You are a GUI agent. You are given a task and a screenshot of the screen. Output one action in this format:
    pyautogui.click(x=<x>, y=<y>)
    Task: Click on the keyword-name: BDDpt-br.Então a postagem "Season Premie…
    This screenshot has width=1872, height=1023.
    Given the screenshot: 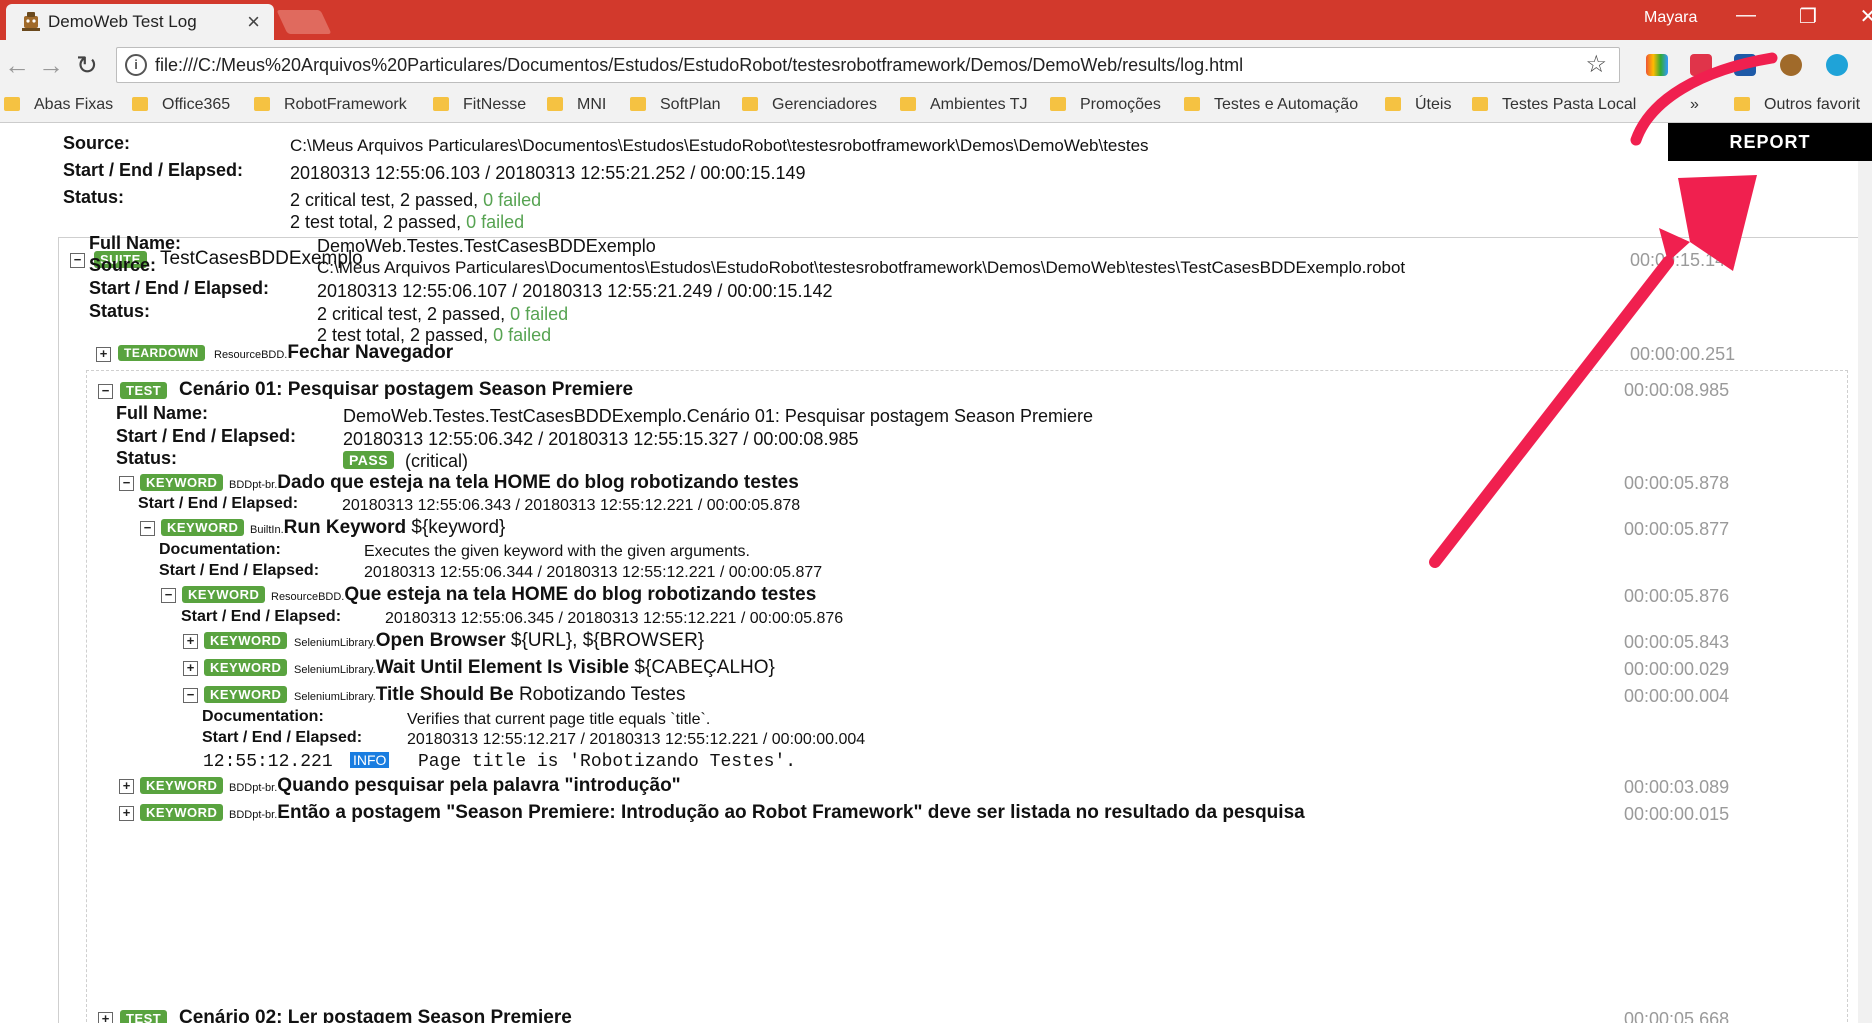 What is the action you would take?
    pyautogui.click(x=767, y=813)
    